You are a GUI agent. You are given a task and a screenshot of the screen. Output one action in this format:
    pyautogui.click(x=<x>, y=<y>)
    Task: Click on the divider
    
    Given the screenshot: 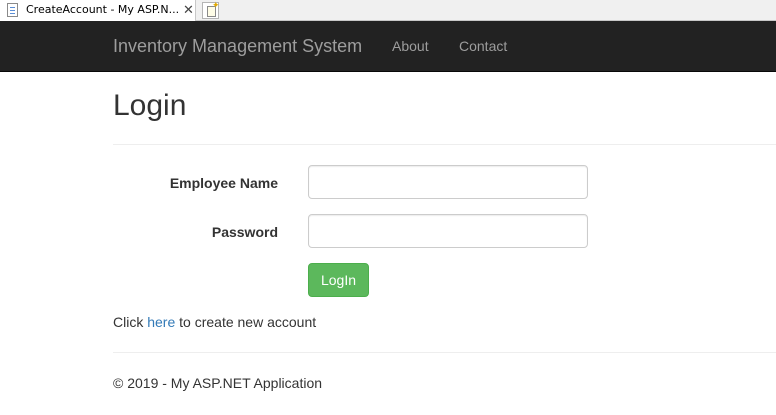 What is the action you would take?
    pyautogui.click(x=444, y=144)
    